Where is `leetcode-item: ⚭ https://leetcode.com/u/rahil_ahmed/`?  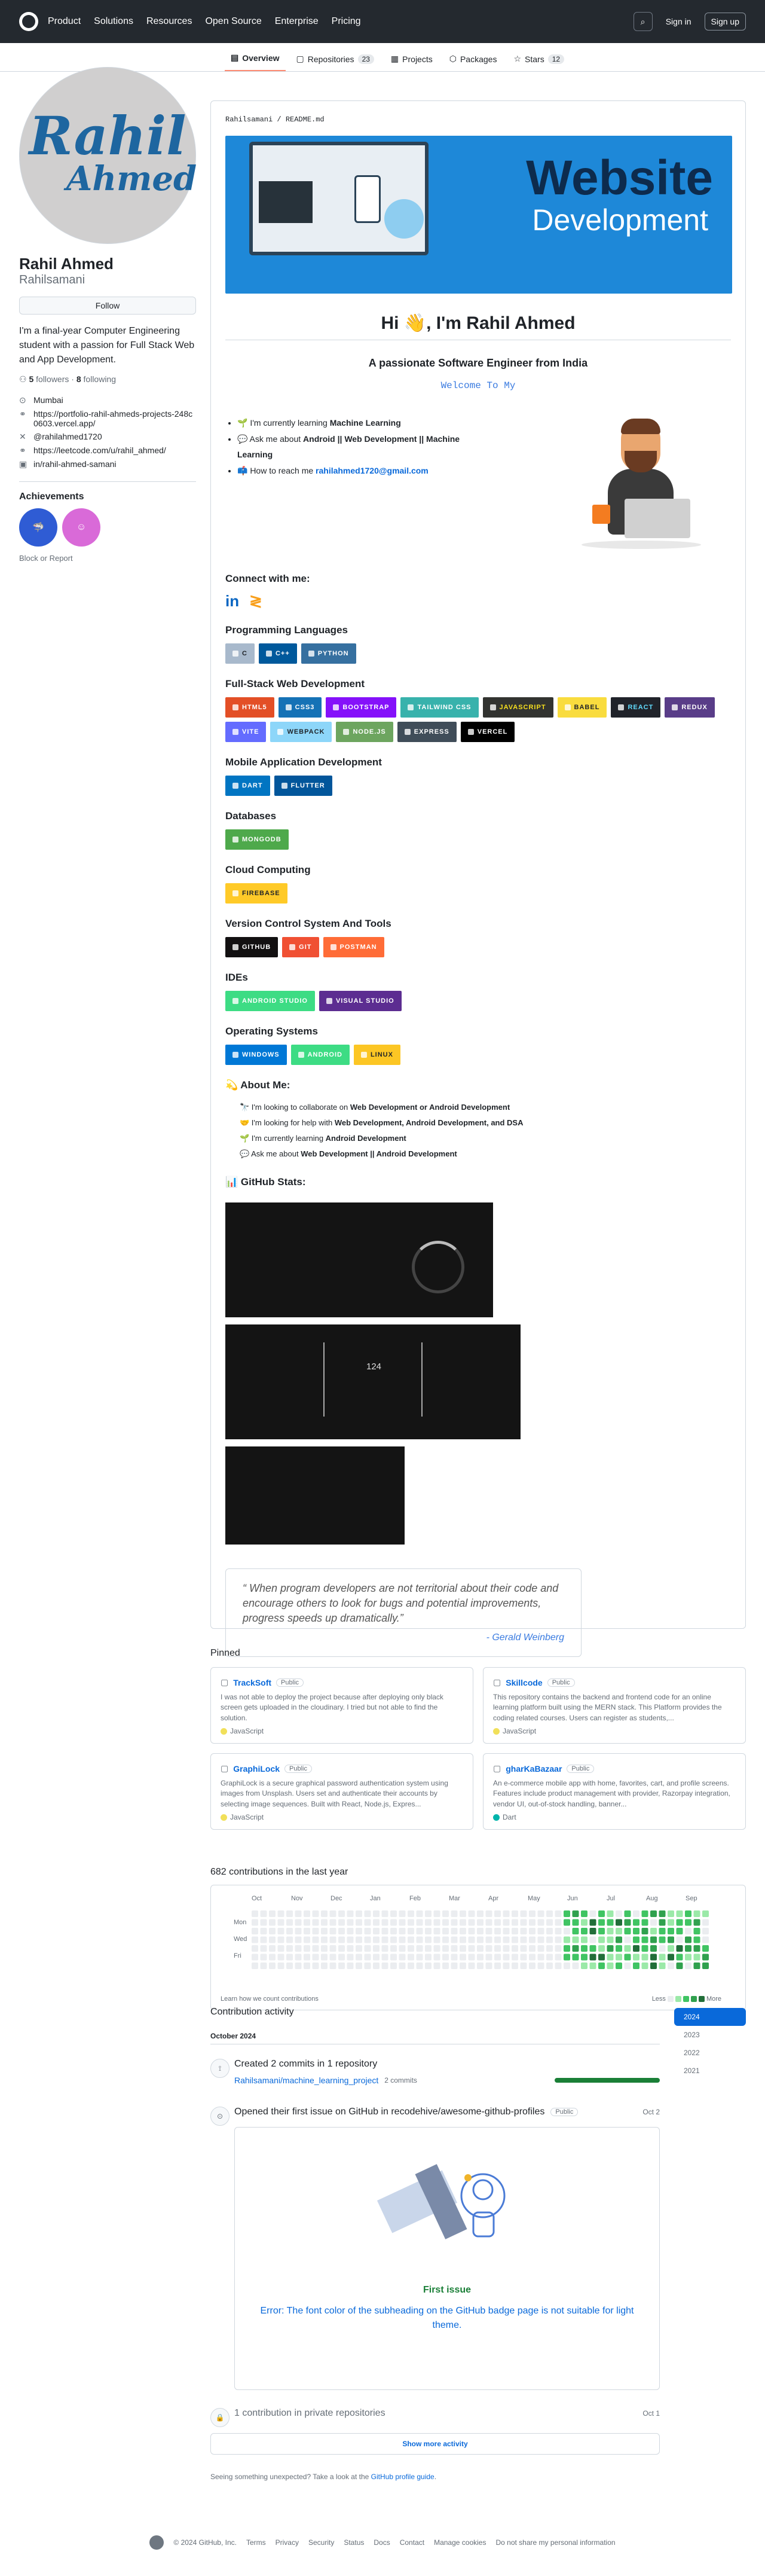
leetcode-item: ⚭ https://leetcode.com/u/rahil_ahmed/ is located at coordinates (108, 450).